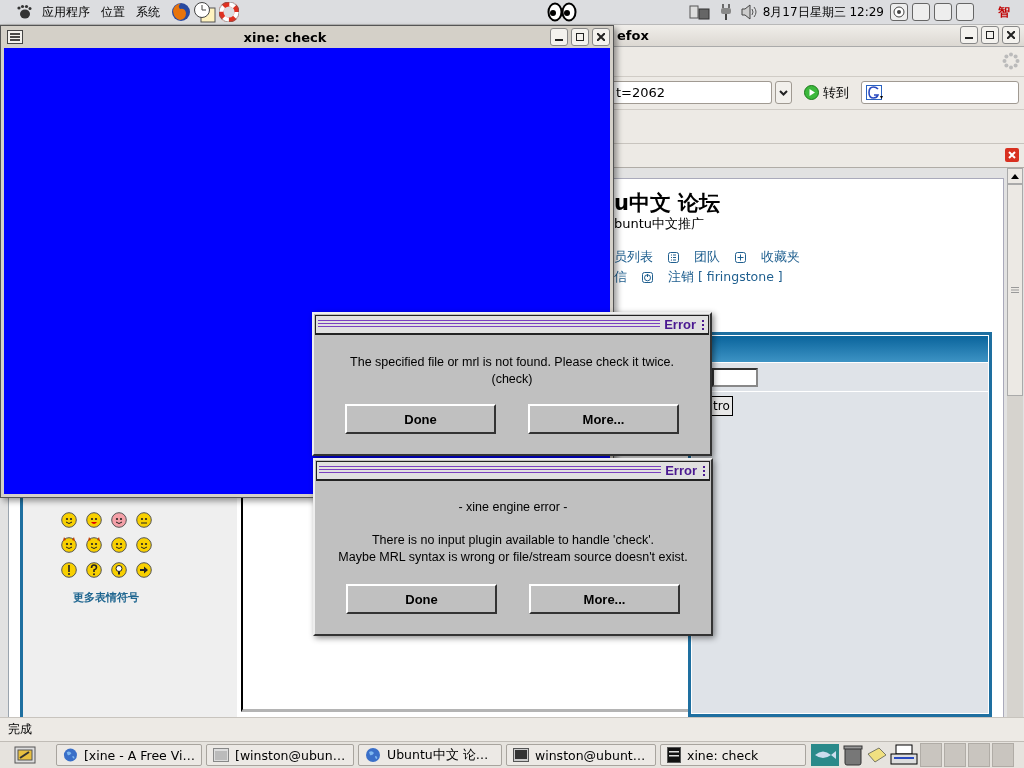 The width and height of the screenshot is (1024, 768). Describe the element at coordinates (699, 12) in the screenshot. I see `network-icon` at that location.